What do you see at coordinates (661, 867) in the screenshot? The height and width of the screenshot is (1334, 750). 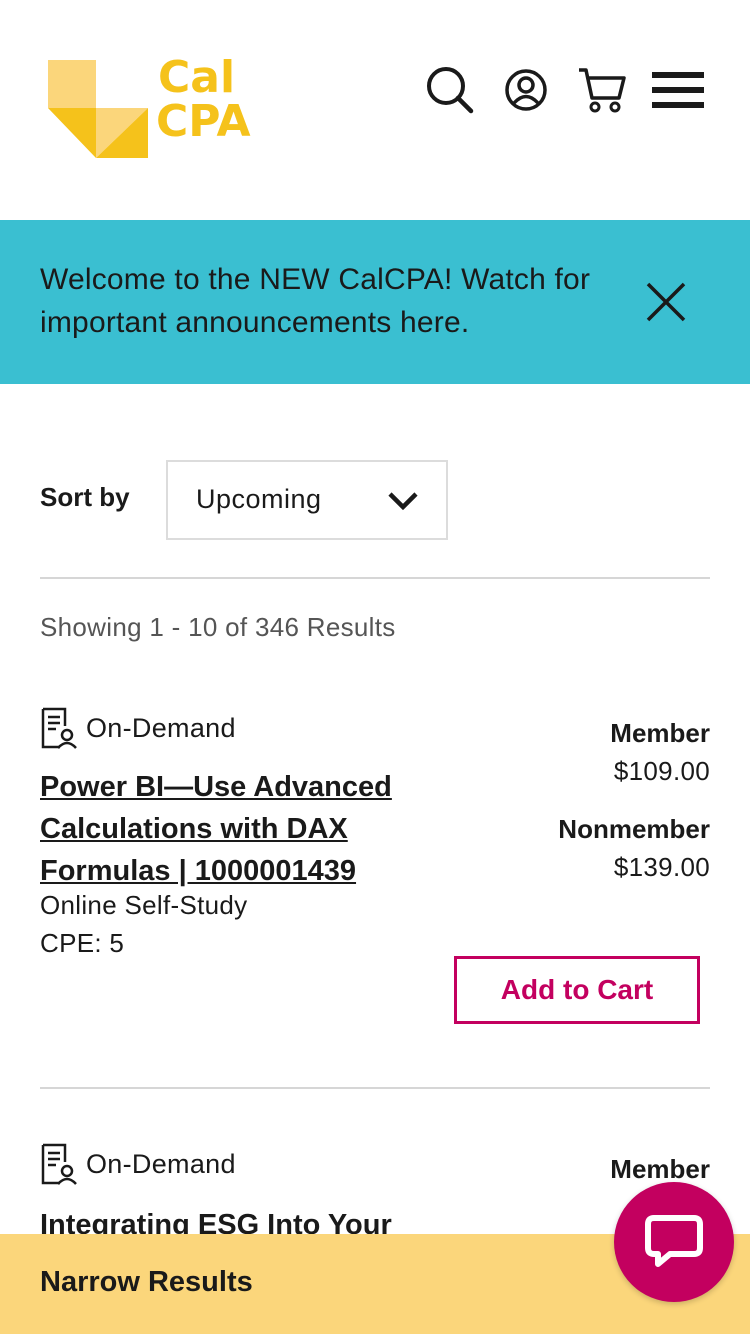 I see `nonmember-price: $139.00` at bounding box center [661, 867].